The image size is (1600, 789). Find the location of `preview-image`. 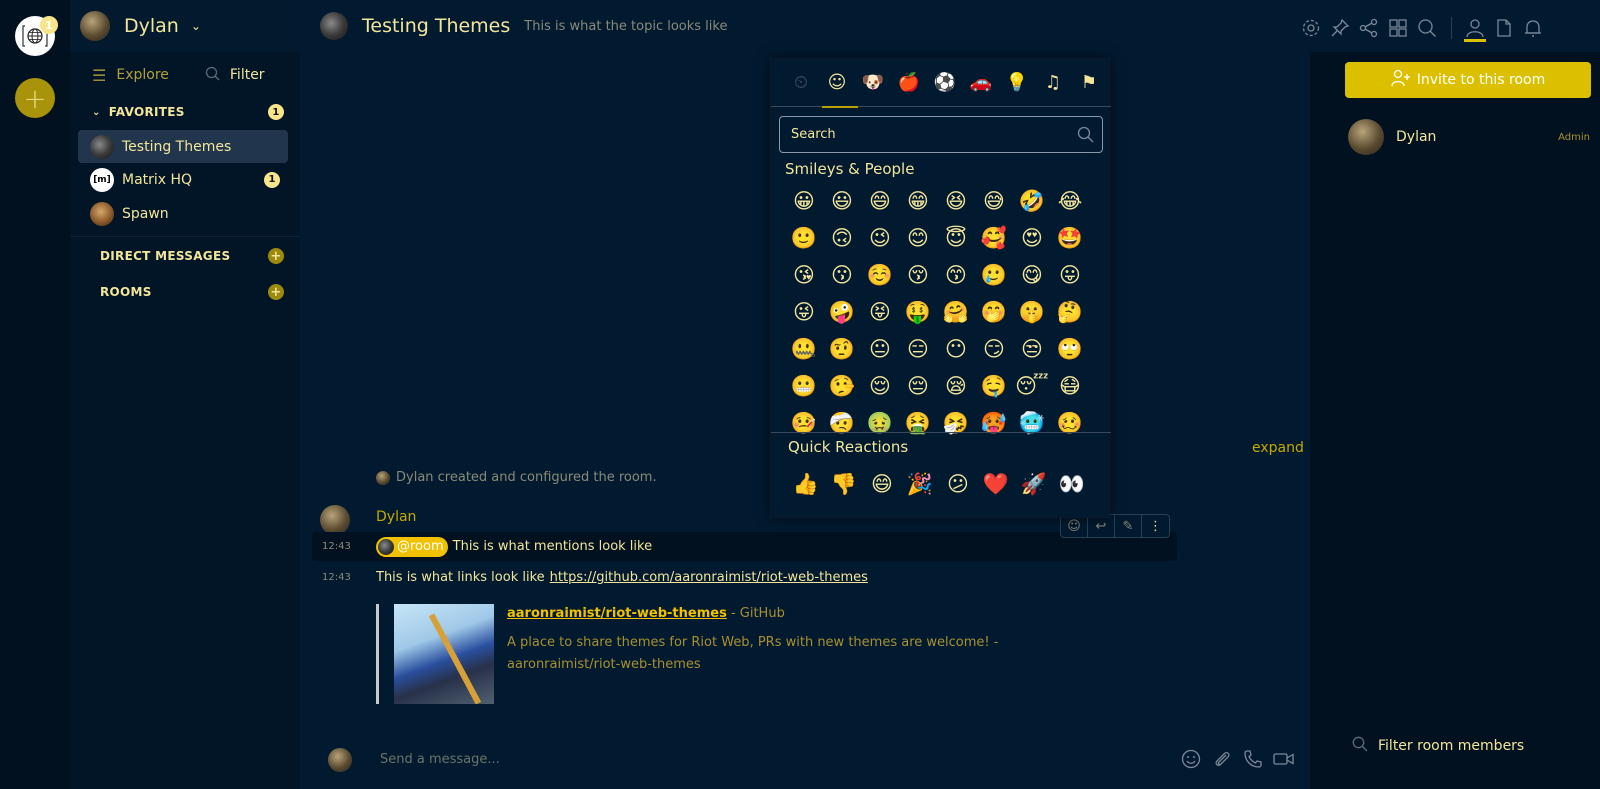

preview-image is located at coordinates (444, 654).